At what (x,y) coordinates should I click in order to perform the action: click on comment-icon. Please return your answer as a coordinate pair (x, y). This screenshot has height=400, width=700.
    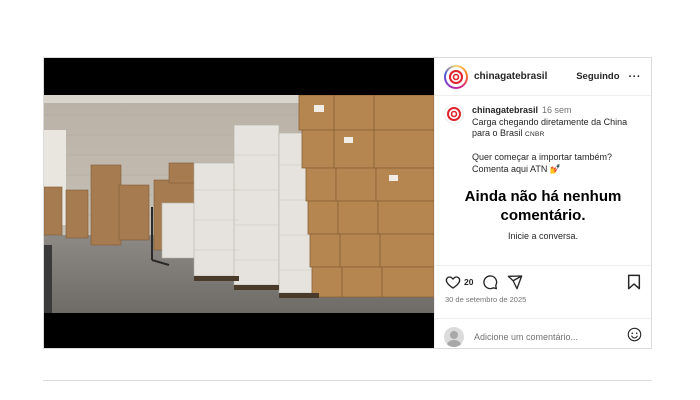
    Looking at the image, I should click on (490, 282).